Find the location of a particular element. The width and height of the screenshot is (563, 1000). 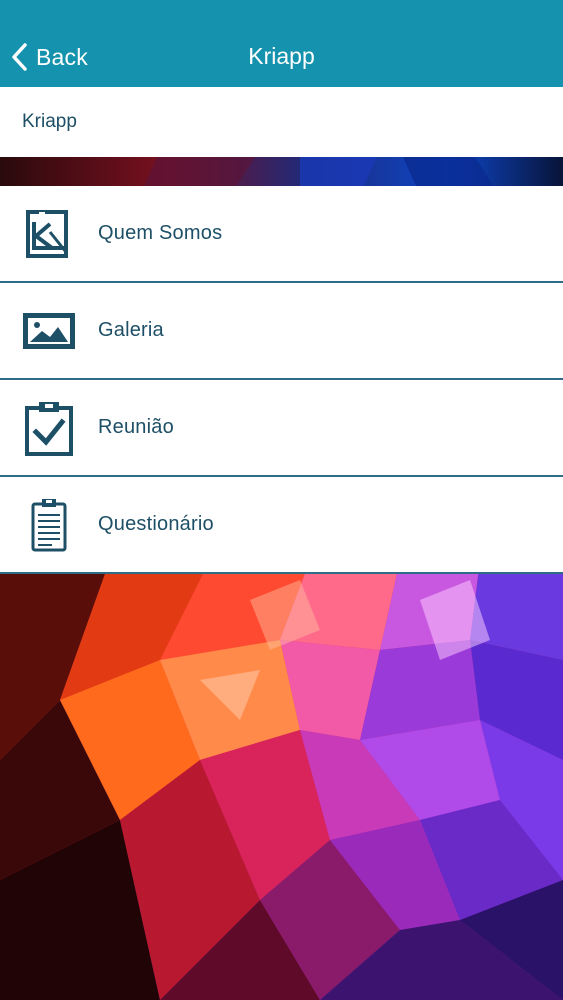

kriapp-logo-icon is located at coordinates (49, 234).